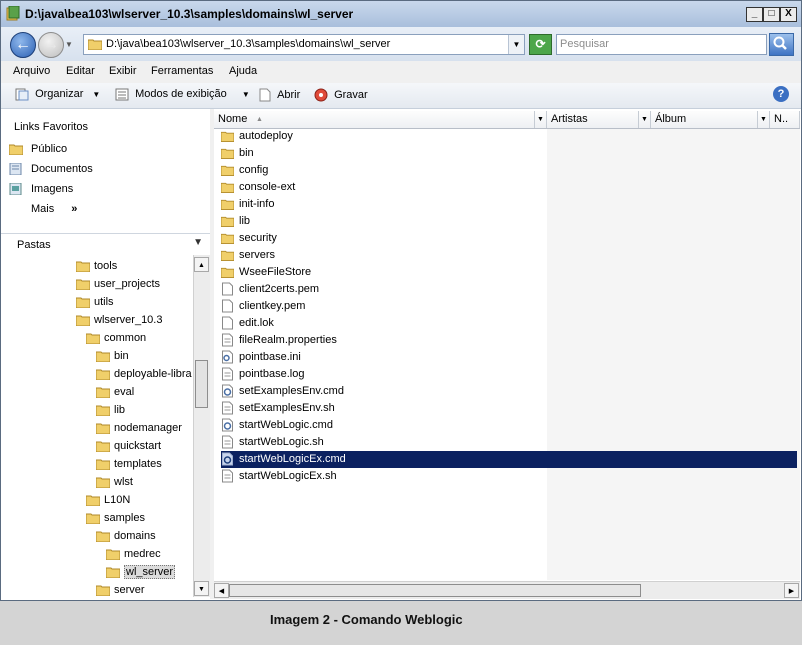  What do you see at coordinates (69, 44) in the screenshot?
I see `recent-pages-chevron-icon: ▼` at bounding box center [69, 44].